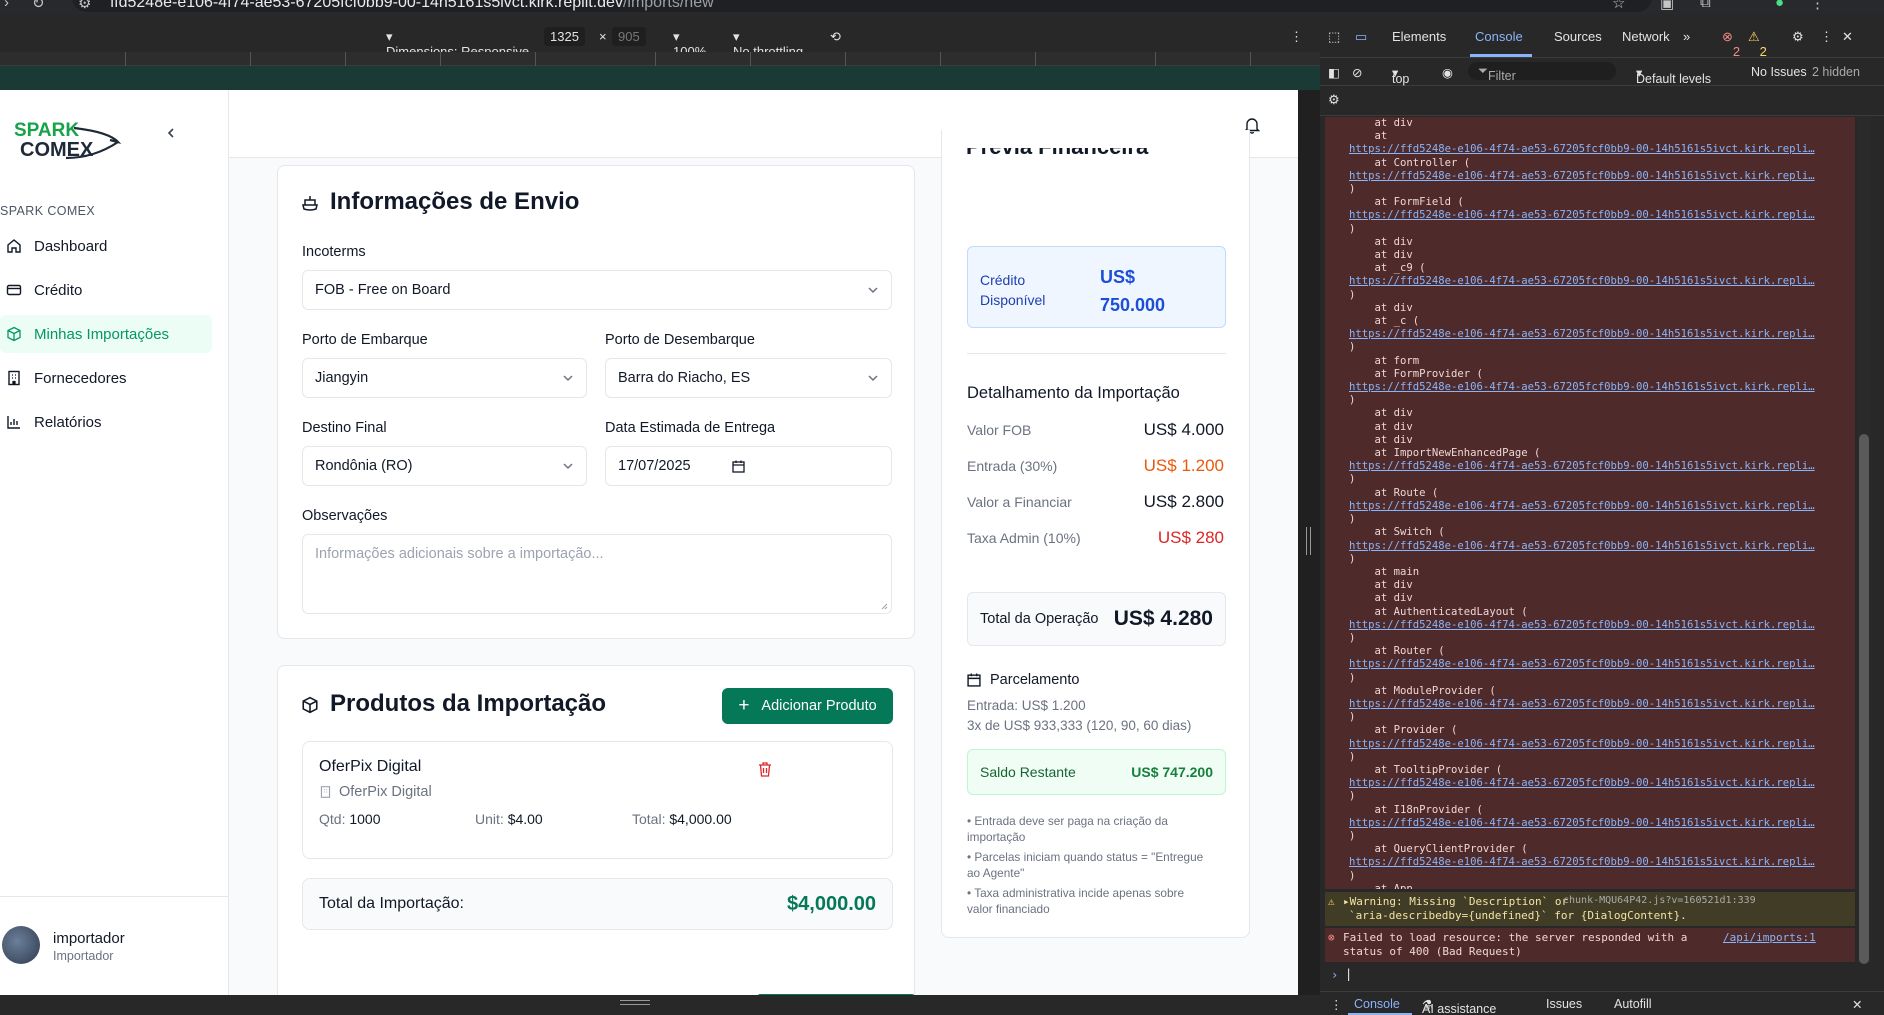 The width and height of the screenshot is (1884, 1015). I want to click on sidebar-item-credito: Crédito, so click(106, 290).